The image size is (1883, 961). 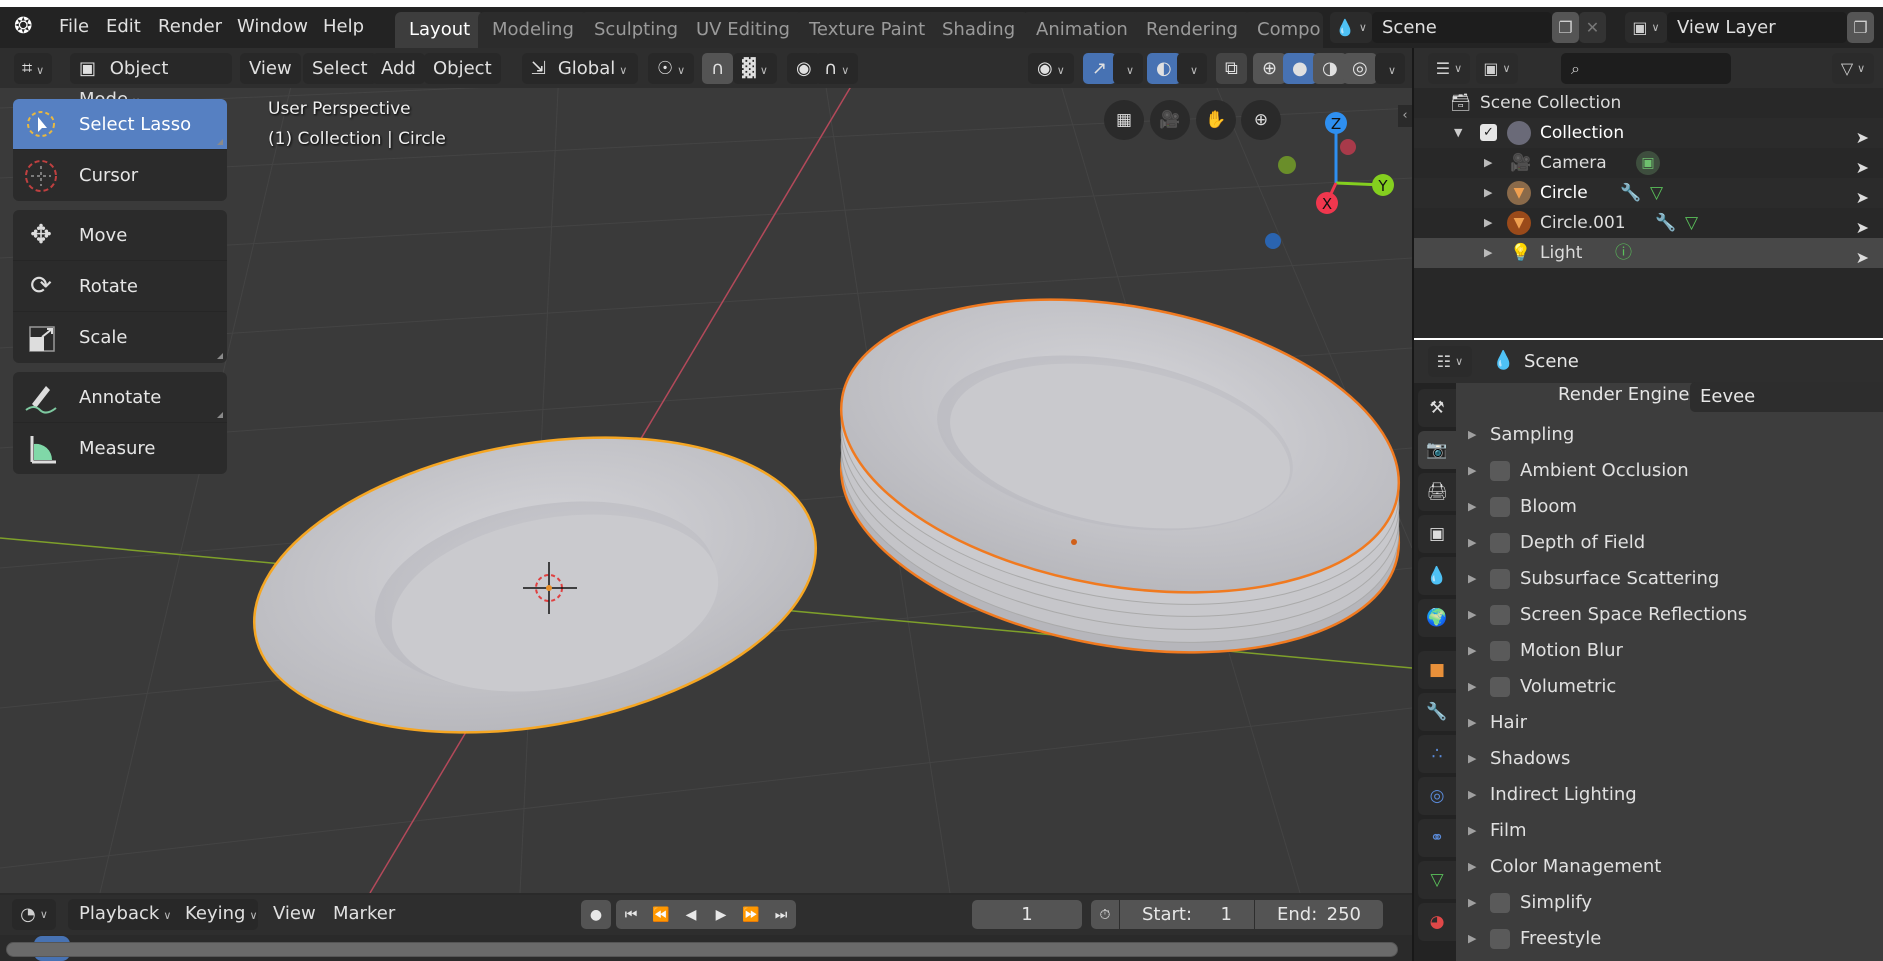 What do you see at coordinates (1405, 116) in the screenshot?
I see `sidebar-toggle: ‹` at bounding box center [1405, 116].